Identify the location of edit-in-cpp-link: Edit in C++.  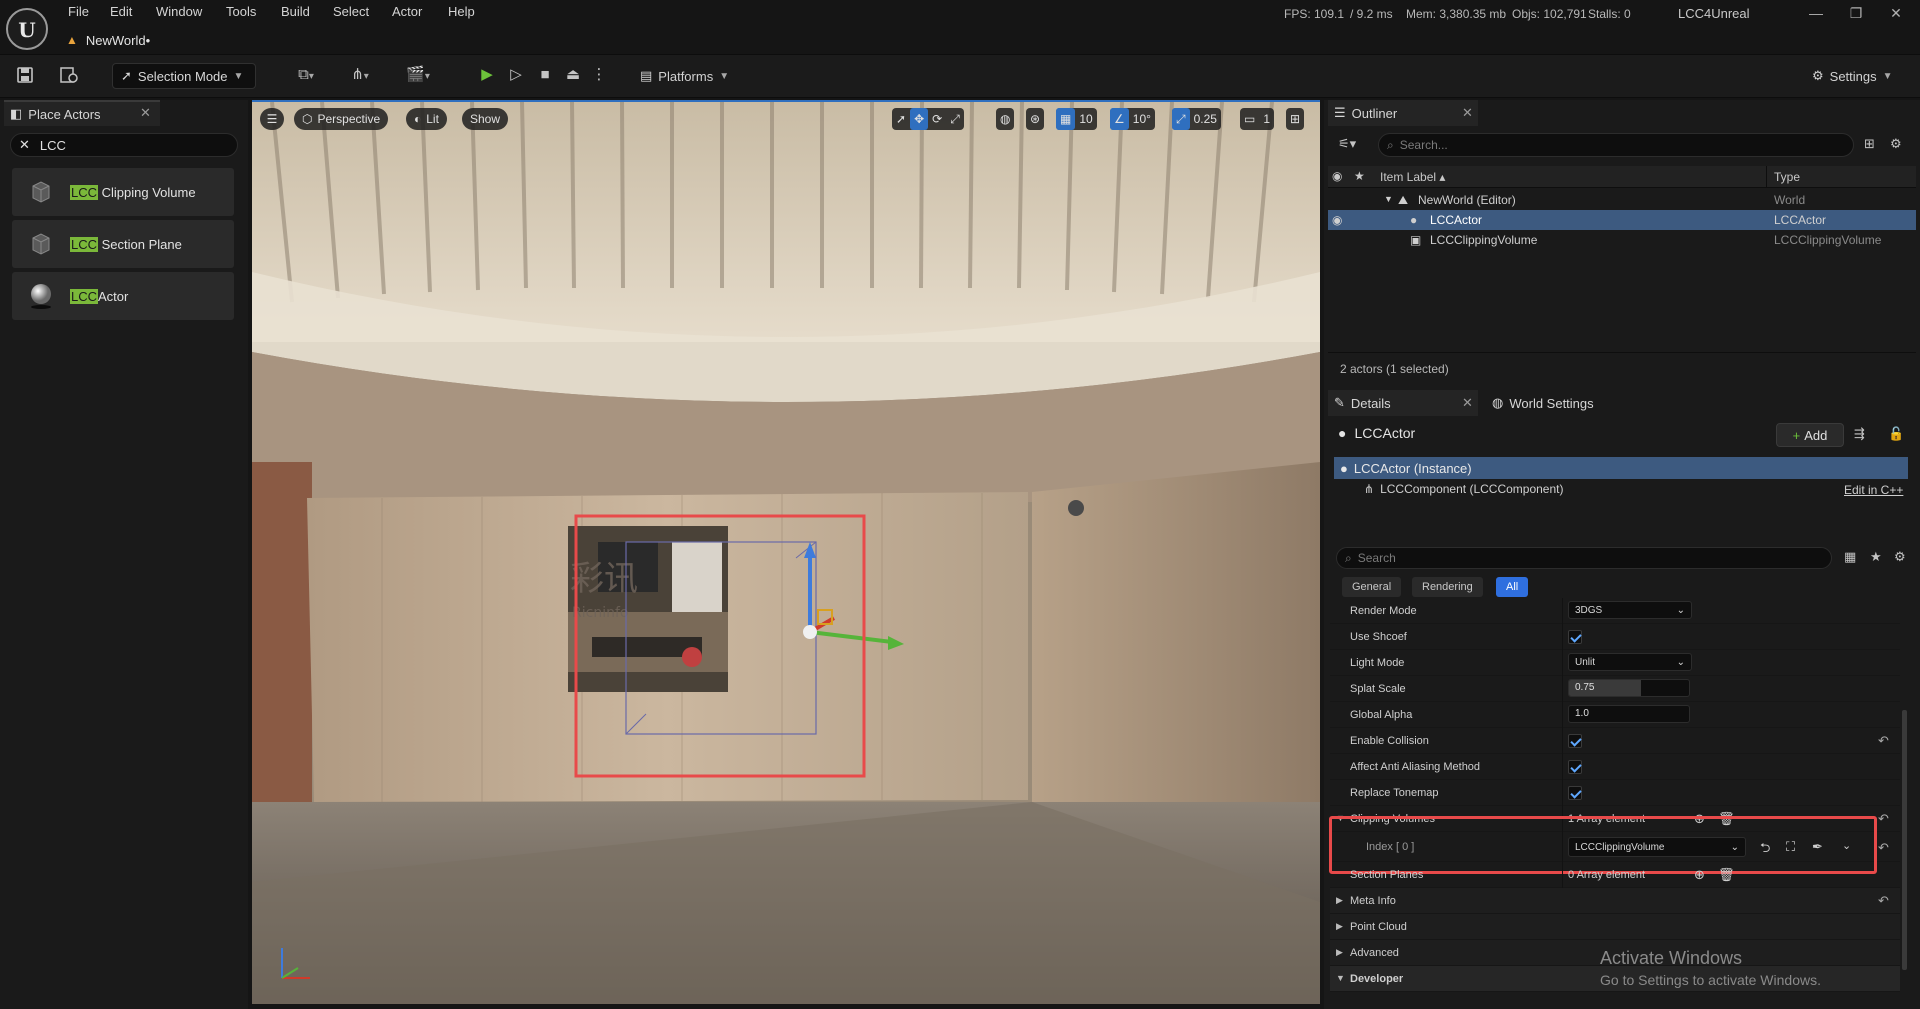
(1873, 490).